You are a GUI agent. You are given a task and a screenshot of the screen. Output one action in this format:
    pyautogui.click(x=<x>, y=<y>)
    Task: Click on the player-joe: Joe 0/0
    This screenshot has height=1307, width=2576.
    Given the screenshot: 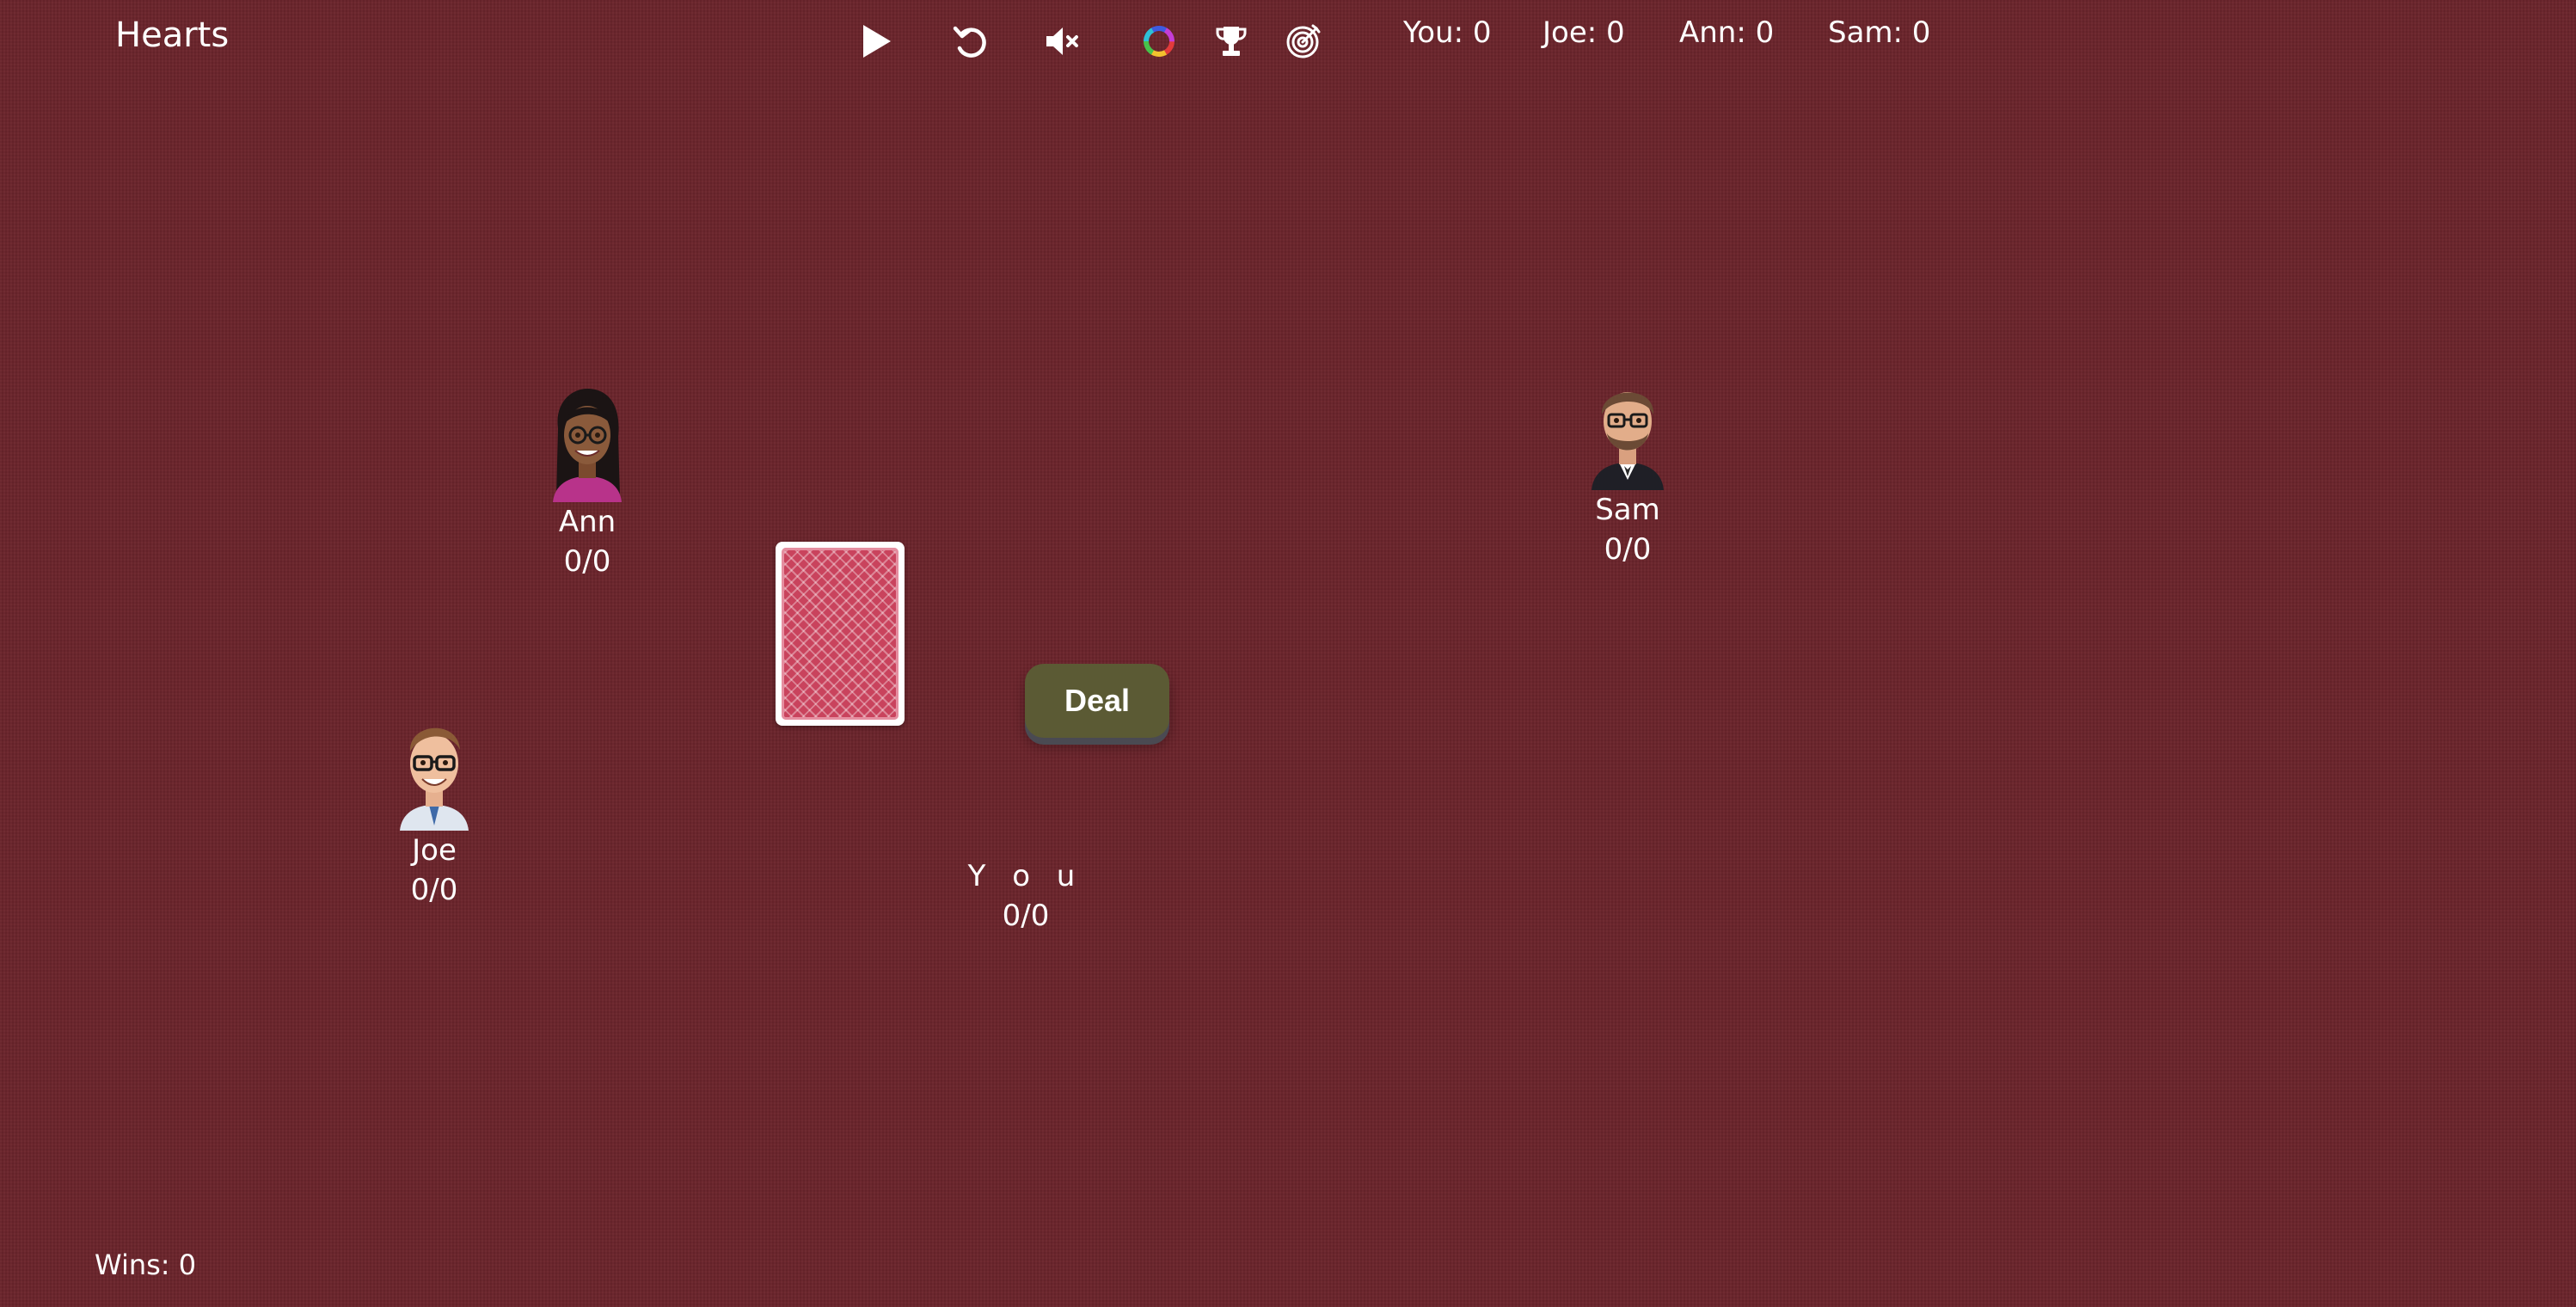 What is the action you would take?
    pyautogui.click(x=434, y=812)
    